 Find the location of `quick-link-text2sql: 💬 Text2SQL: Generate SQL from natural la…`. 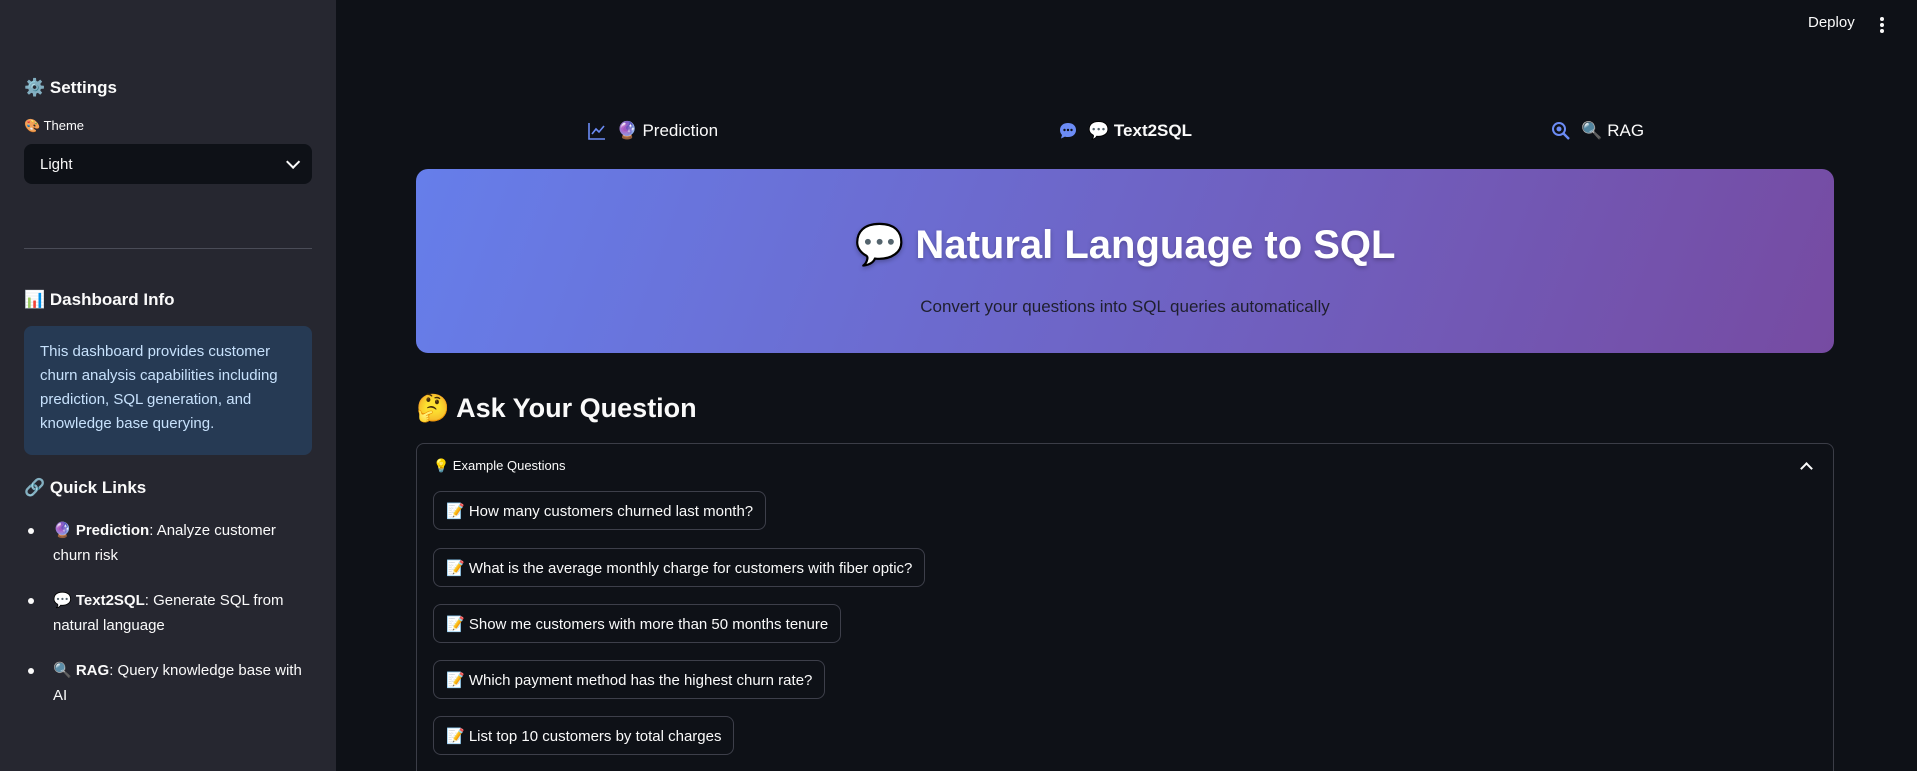

quick-link-text2sql: 💬 Text2SQL: Generate SQL from natural la… is located at coordinates (168, 613).